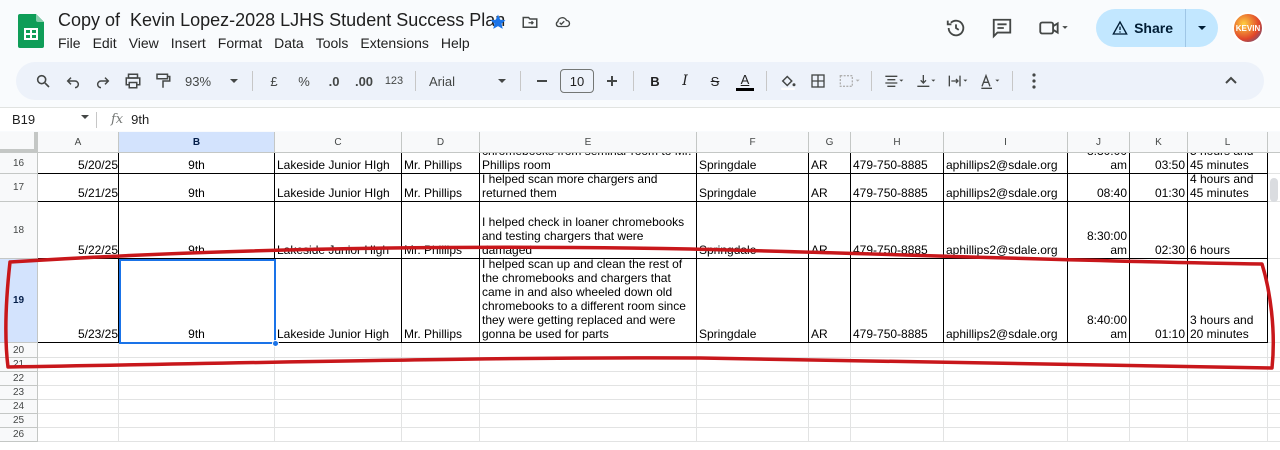 The image size is (1280, 450). I want to click on cell-d19: Mr. Phillips, so click(441, 301).